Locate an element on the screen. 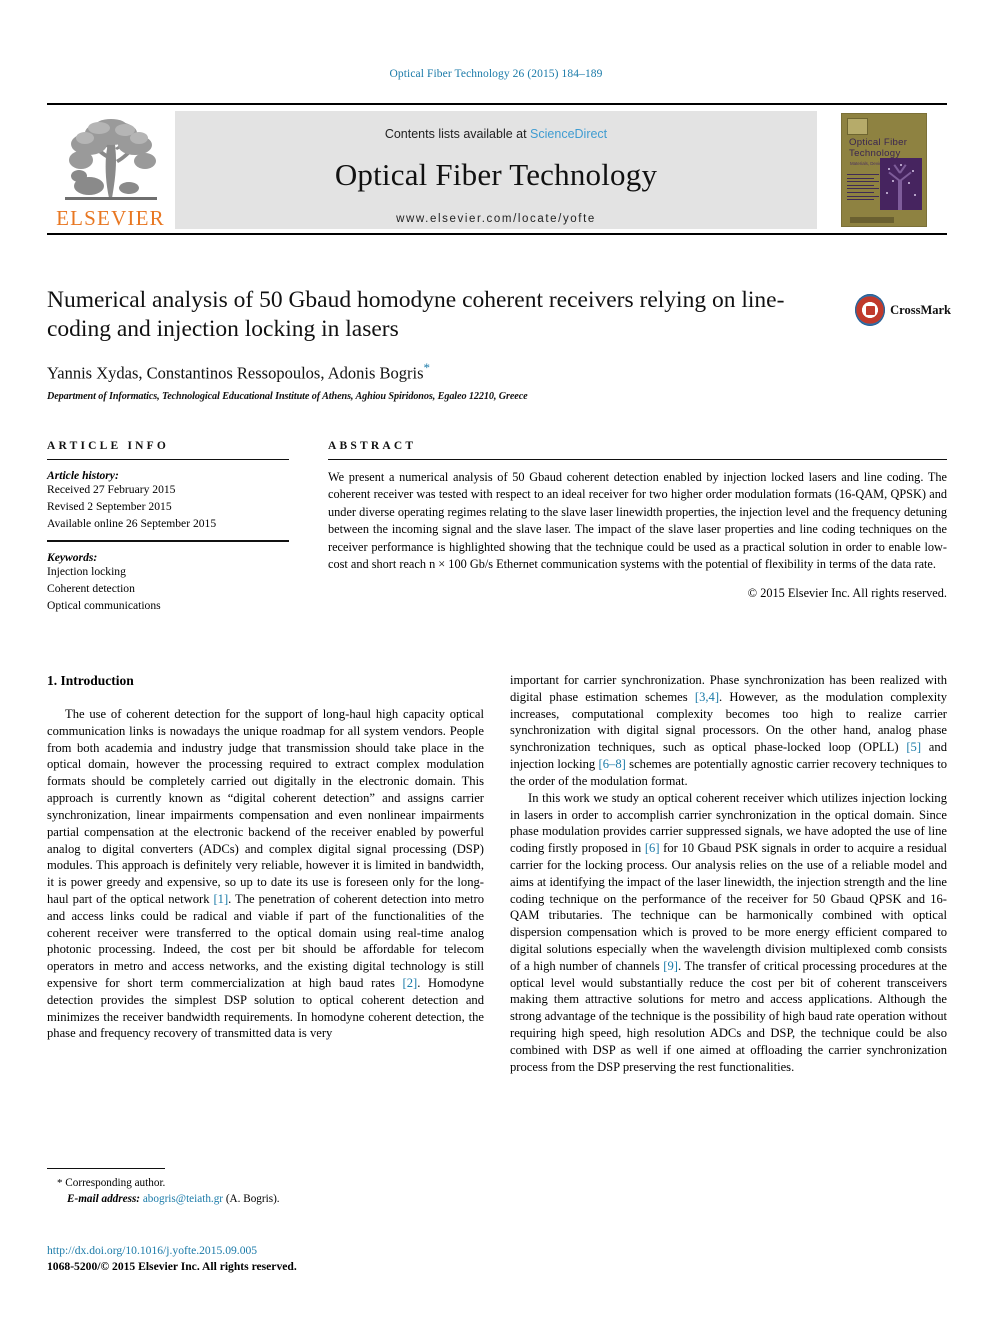 The height and width of the screenshot is (1323, 992). asterisk-icon: * is located at coordinates (60, 1183).